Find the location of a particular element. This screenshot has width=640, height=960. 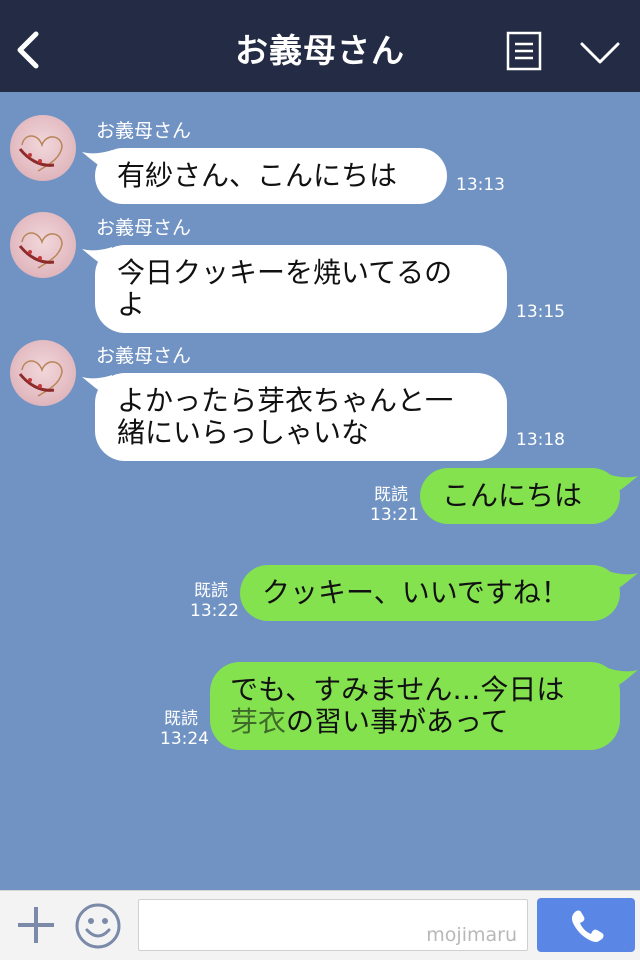

plus-icon is located at coordinates (36, 925).